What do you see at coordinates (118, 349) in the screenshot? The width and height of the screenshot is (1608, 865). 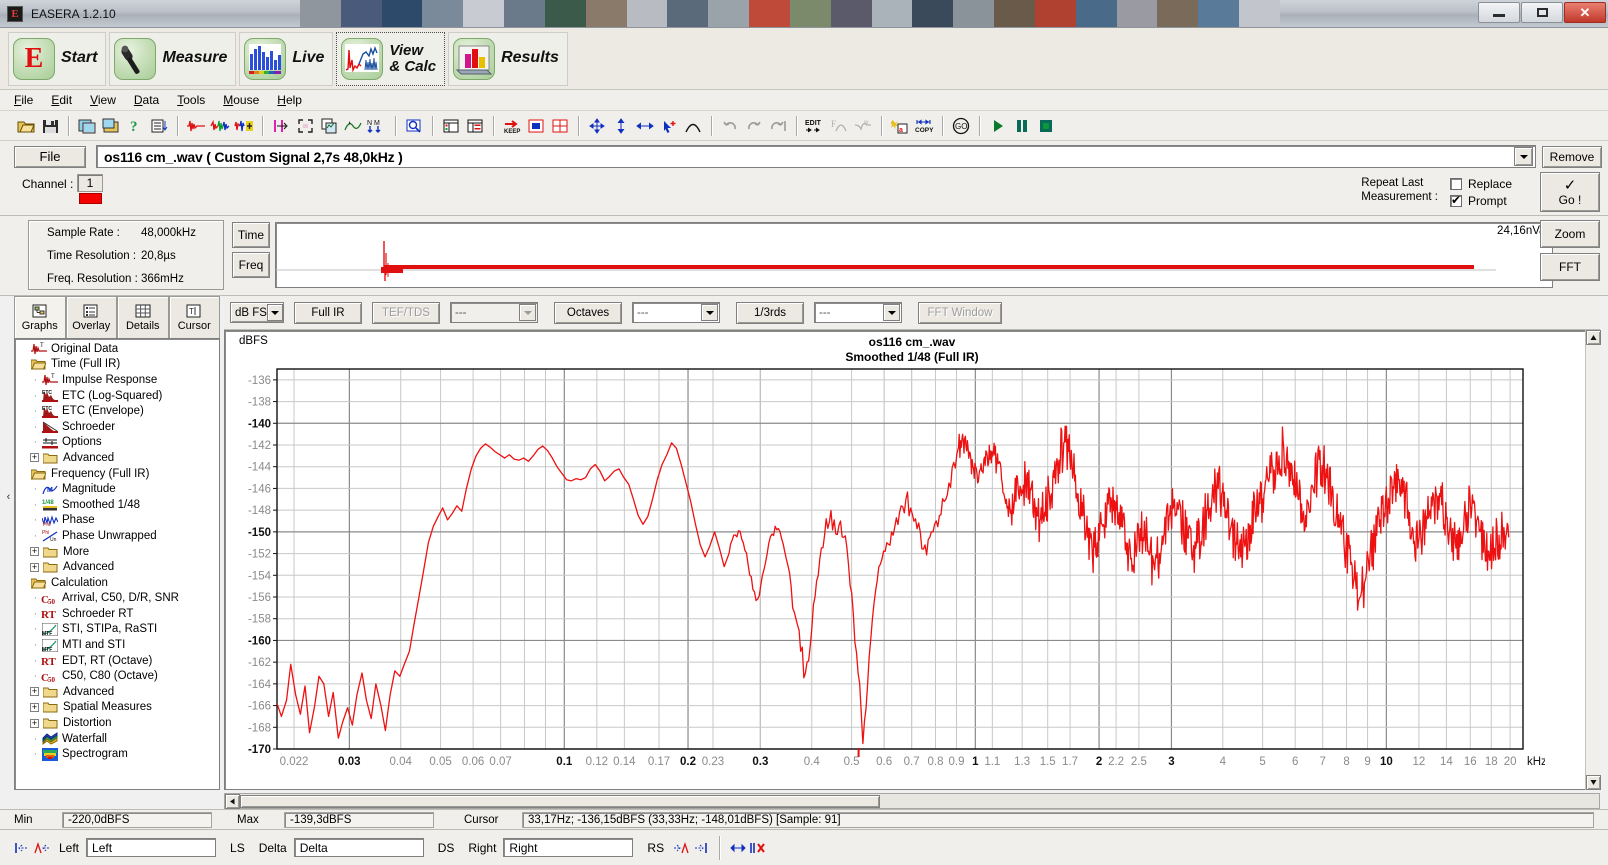 I see `tree-item-original-data: T Original Data` at bounding box center [118, 349].